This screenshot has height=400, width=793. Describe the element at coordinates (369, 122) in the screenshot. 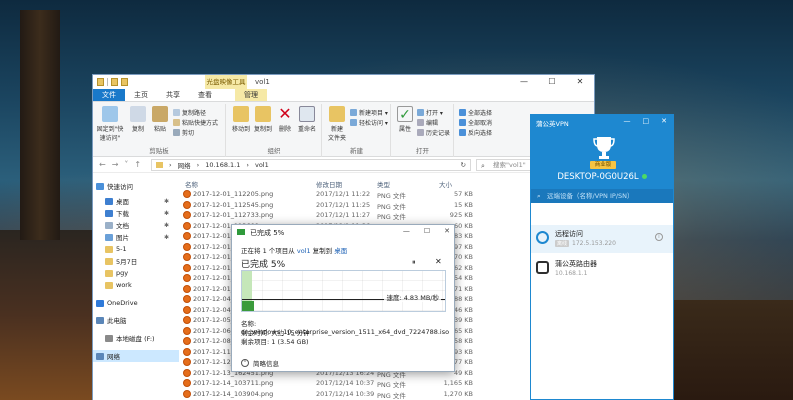

I see `easy-access-button: 轻松访问 ▾` at that location.